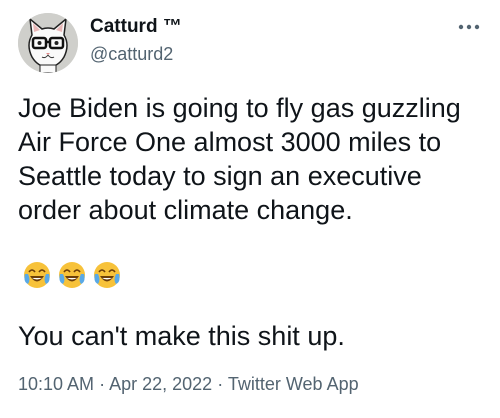 Image resolution: width=500 pixels, height=418 pixels. I want to click on more-options-button, so click(469, 27).